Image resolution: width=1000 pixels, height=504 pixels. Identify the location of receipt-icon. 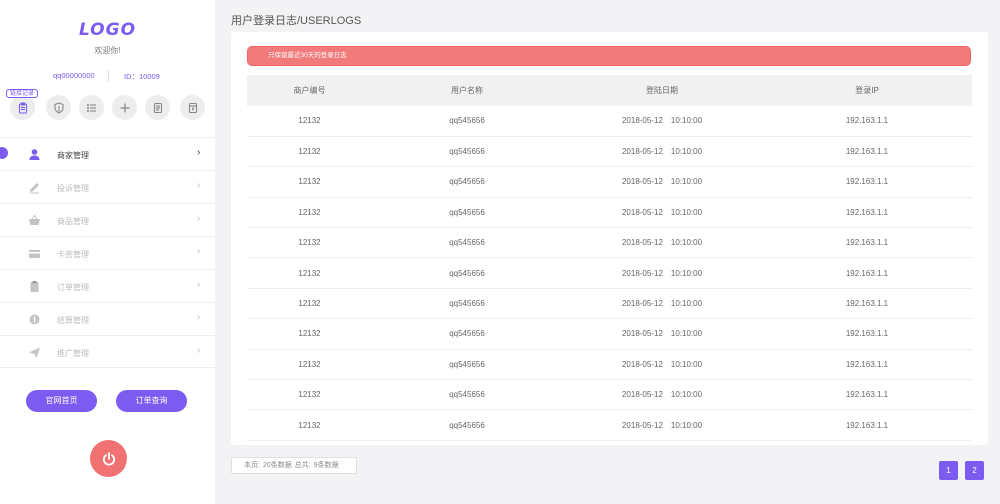
(192, 107).